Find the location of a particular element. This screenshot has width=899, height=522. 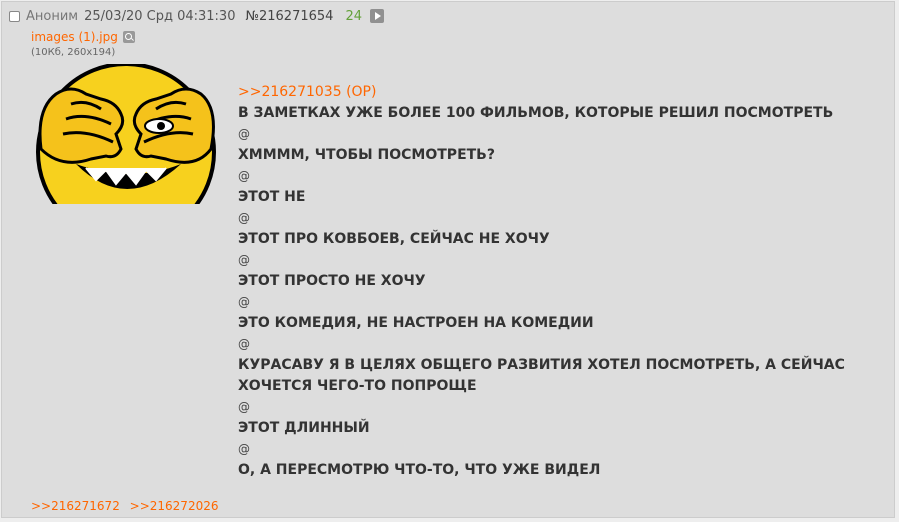

post-author: Аноним is located at coordinates (52, 16).